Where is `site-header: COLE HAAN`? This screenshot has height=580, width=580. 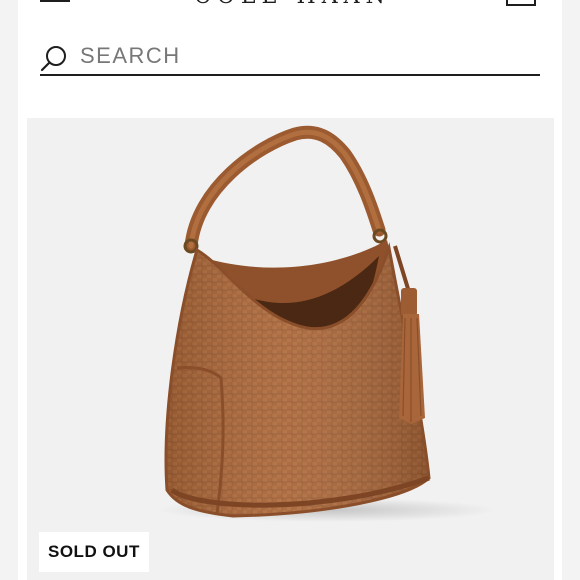 site-header: COLE HAAN is located at coordinates (290, 12).